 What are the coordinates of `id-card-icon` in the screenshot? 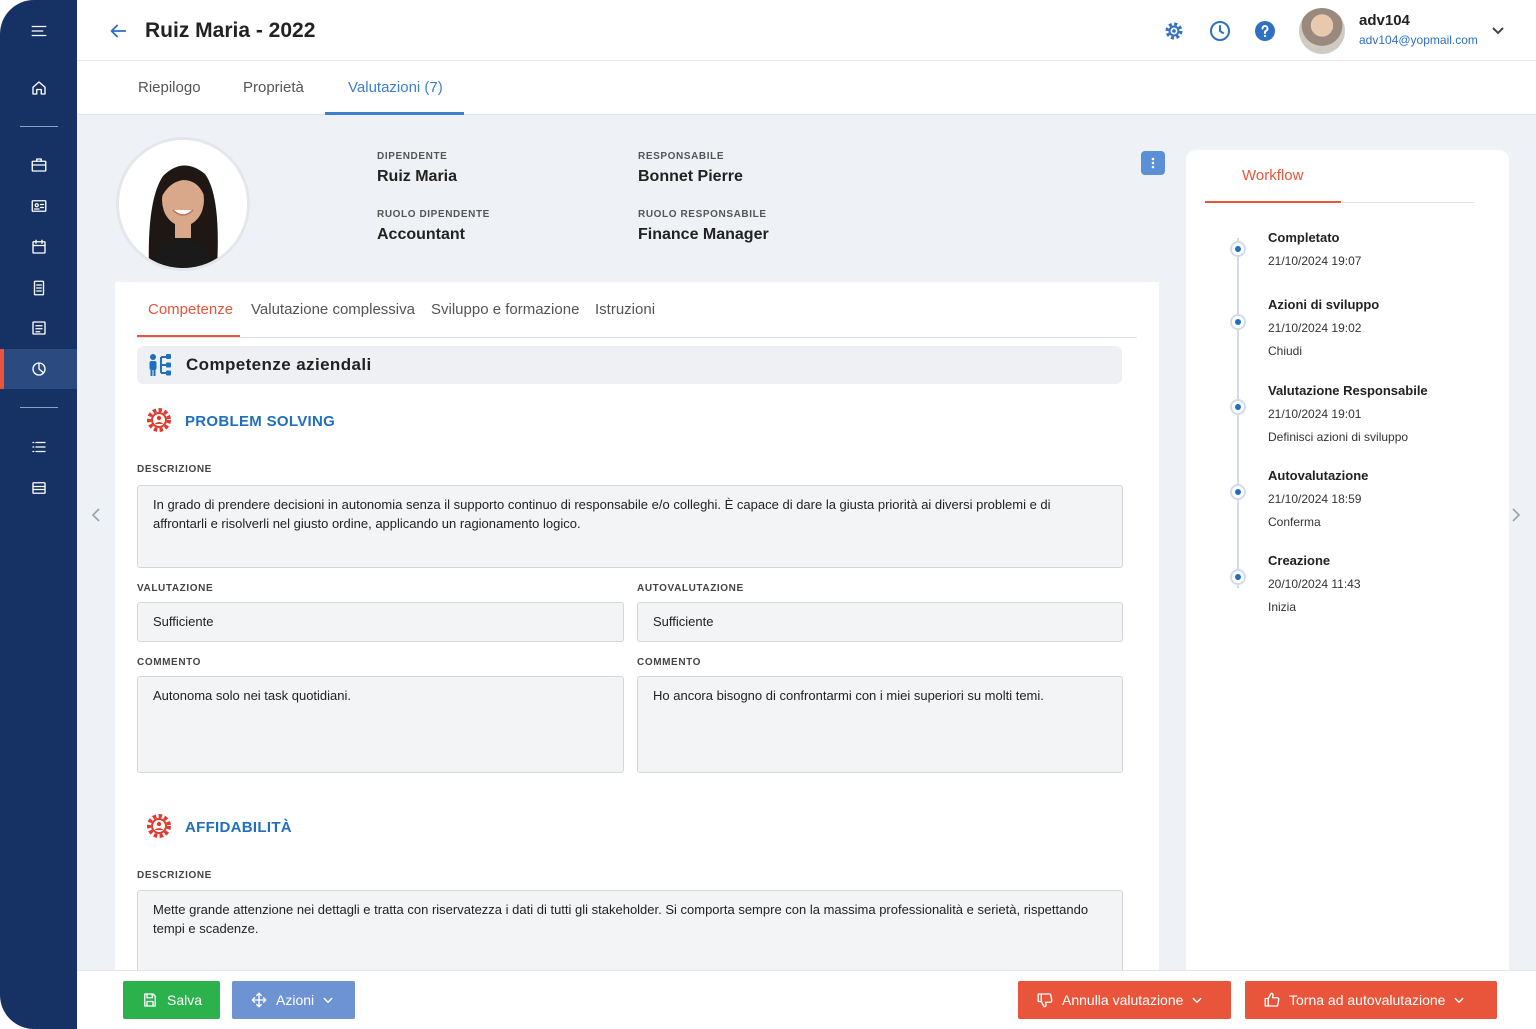 It's located at (38, 206).